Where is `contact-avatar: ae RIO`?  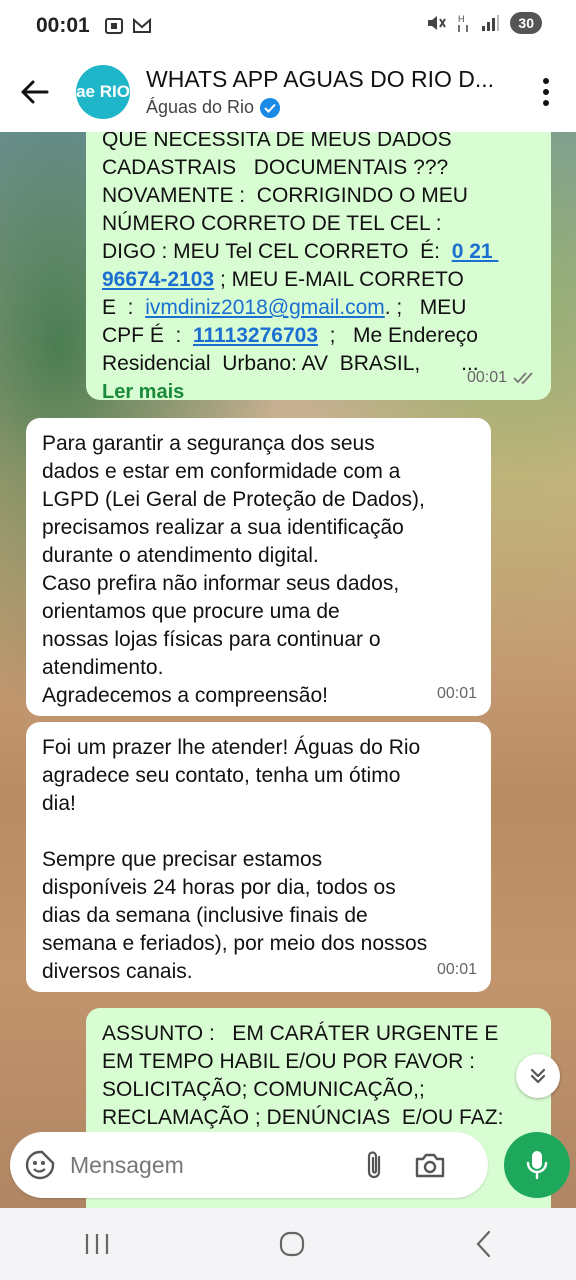
contact-avatar: ae RIO is located at coordinates (103, 92).